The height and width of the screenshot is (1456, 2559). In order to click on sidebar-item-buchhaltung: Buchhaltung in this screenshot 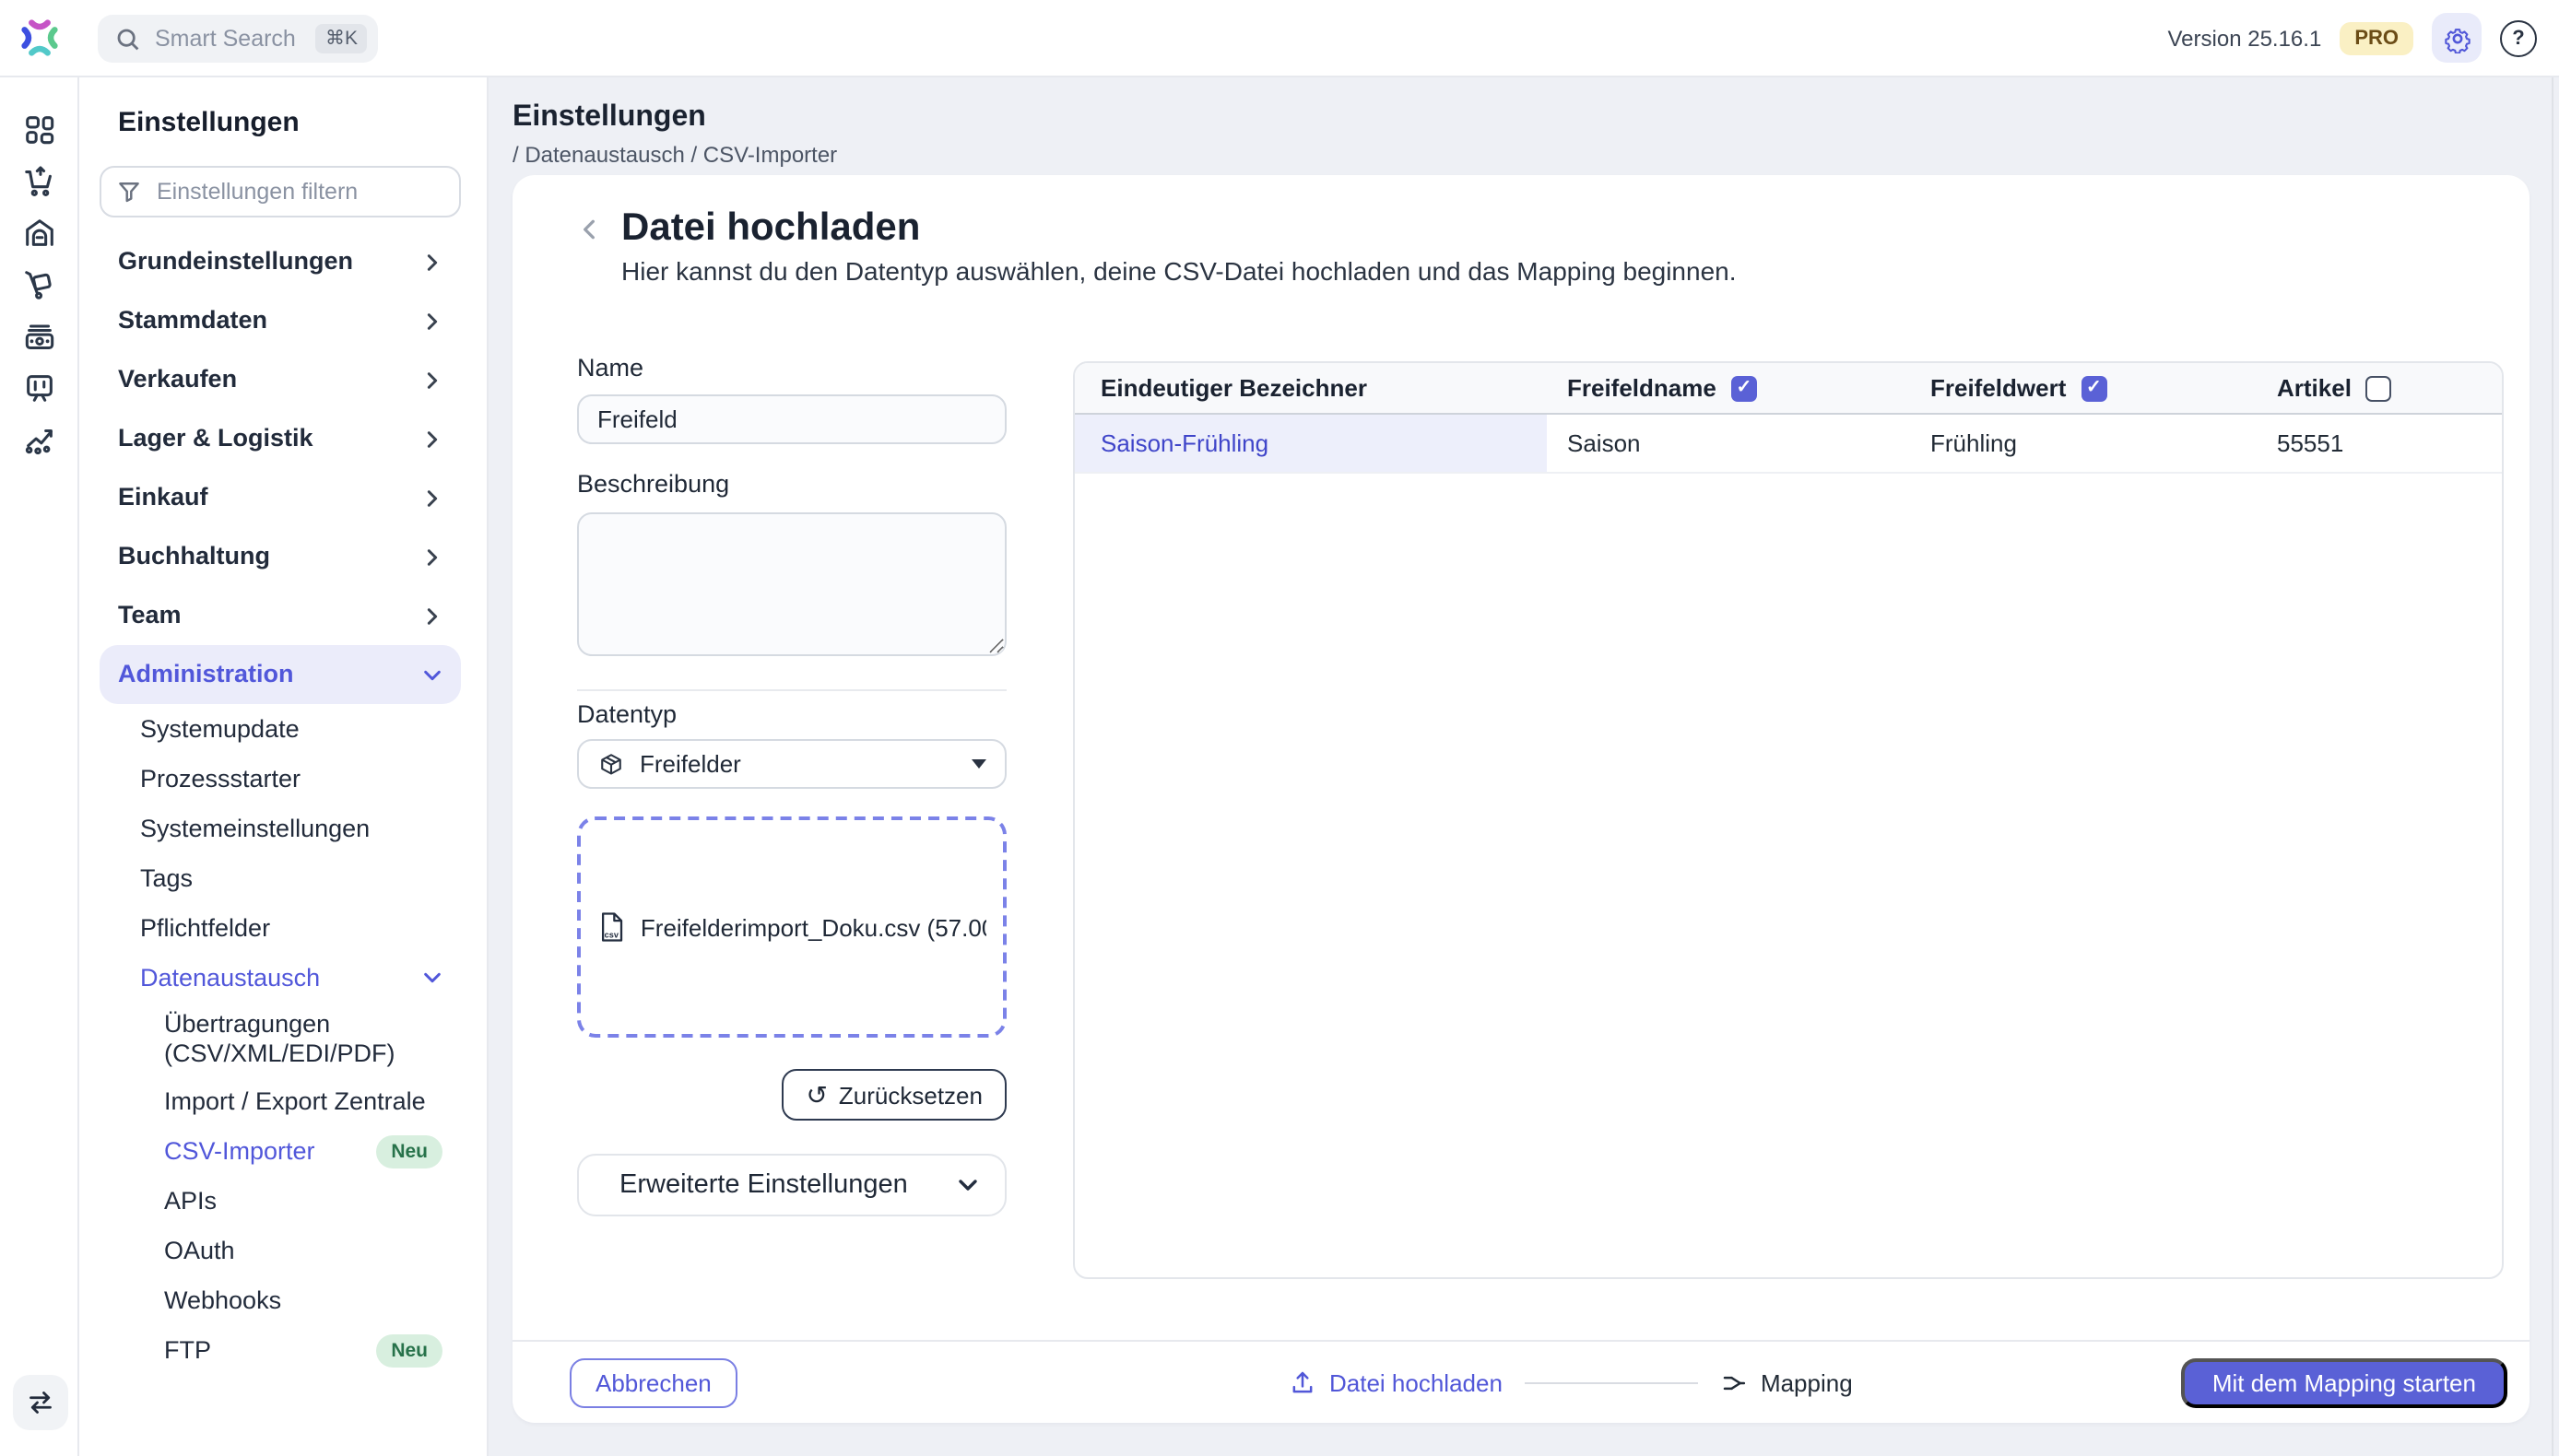, I will do `click(280, 556)`.